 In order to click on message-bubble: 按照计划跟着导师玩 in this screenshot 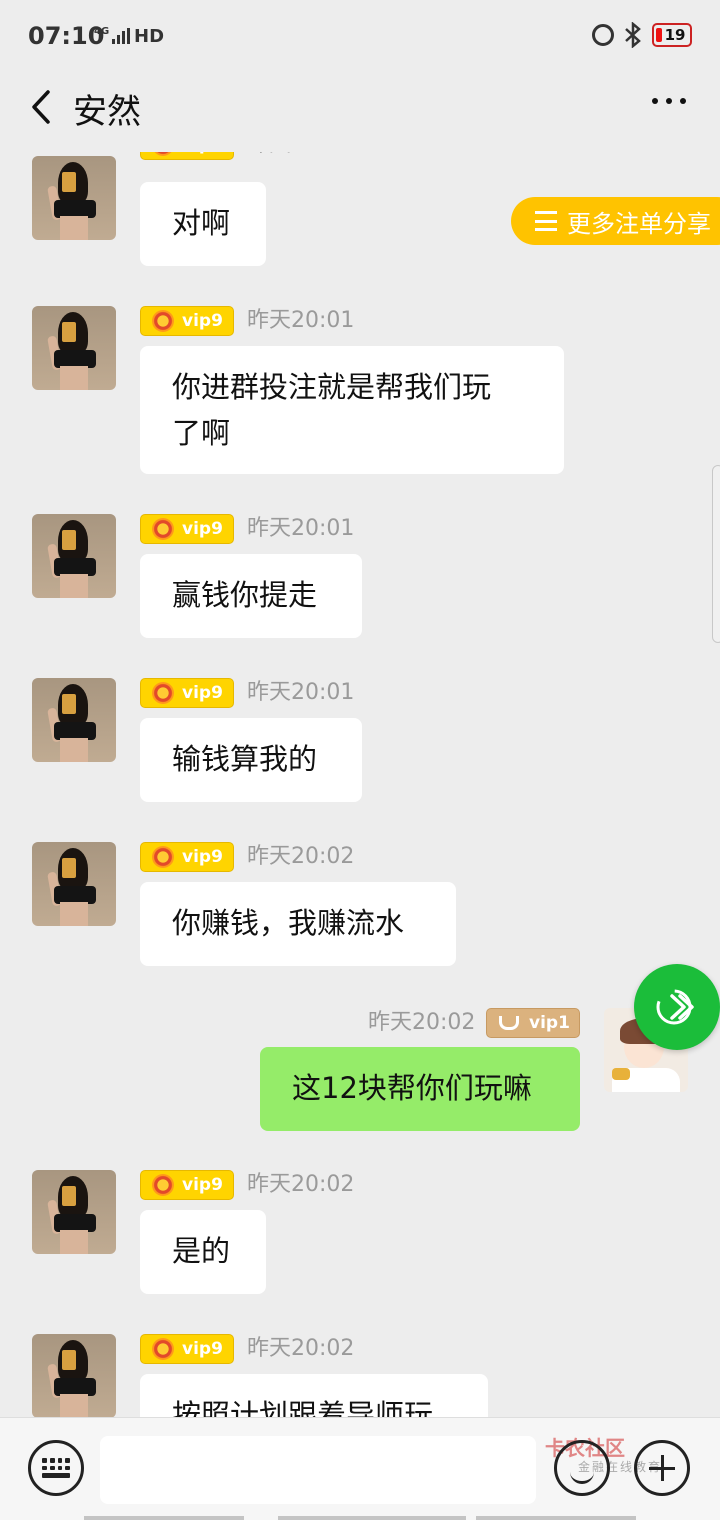, I will do `click(314, 1395)`.